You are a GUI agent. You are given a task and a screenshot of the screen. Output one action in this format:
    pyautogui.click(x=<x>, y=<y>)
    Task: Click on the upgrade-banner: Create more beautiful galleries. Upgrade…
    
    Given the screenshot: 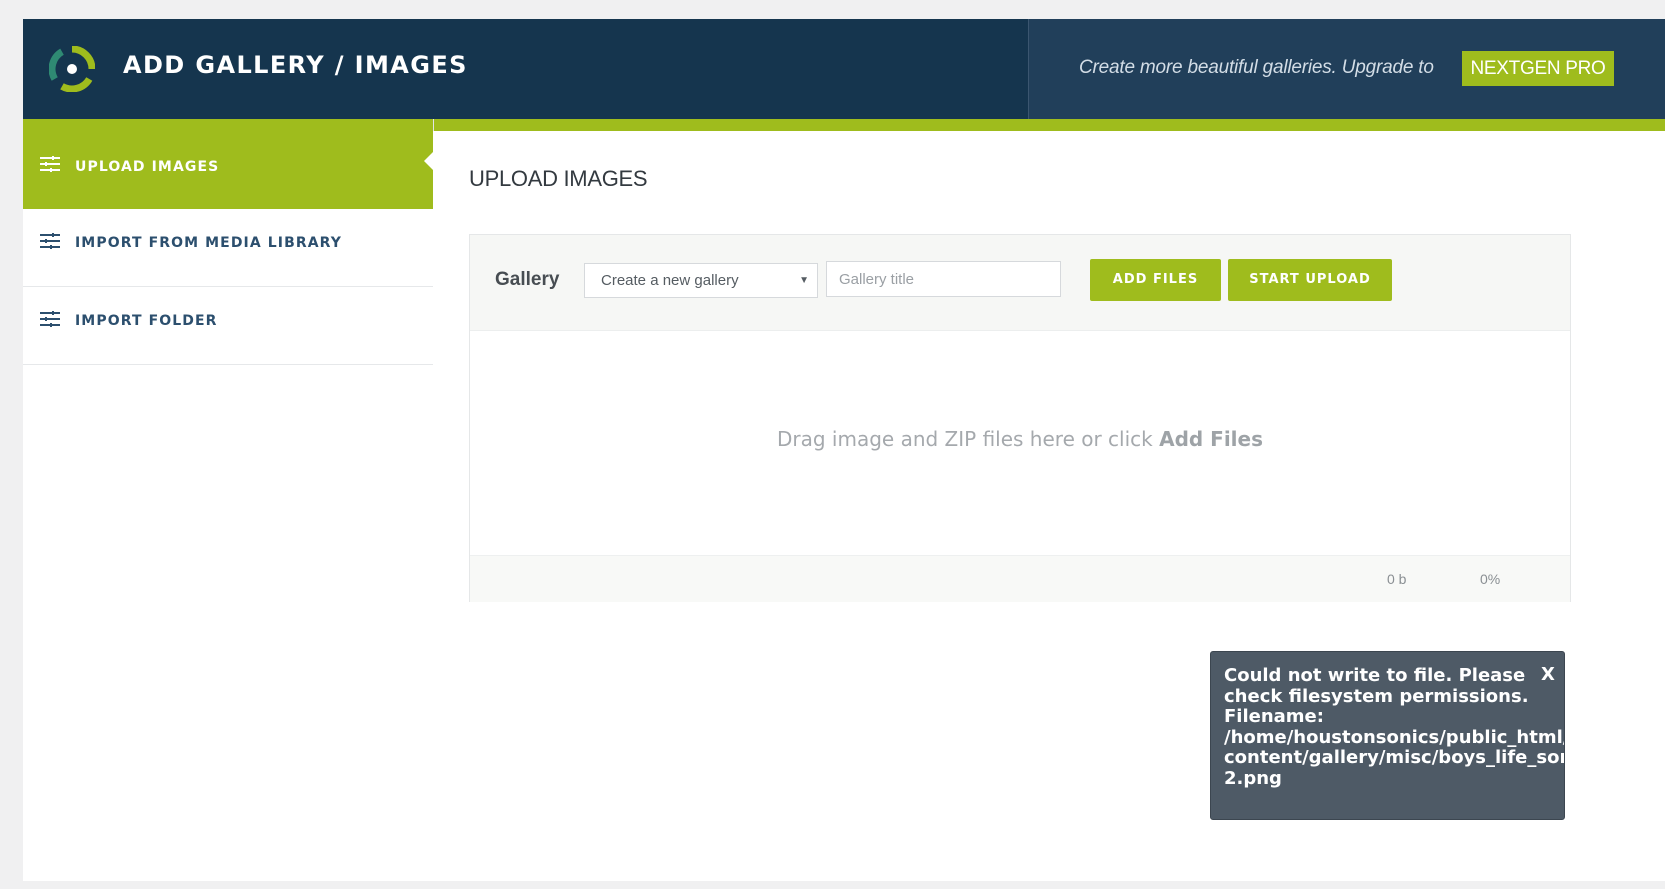 What is the action you would take?
    pyautogui.click(x=1346, y=69)
    